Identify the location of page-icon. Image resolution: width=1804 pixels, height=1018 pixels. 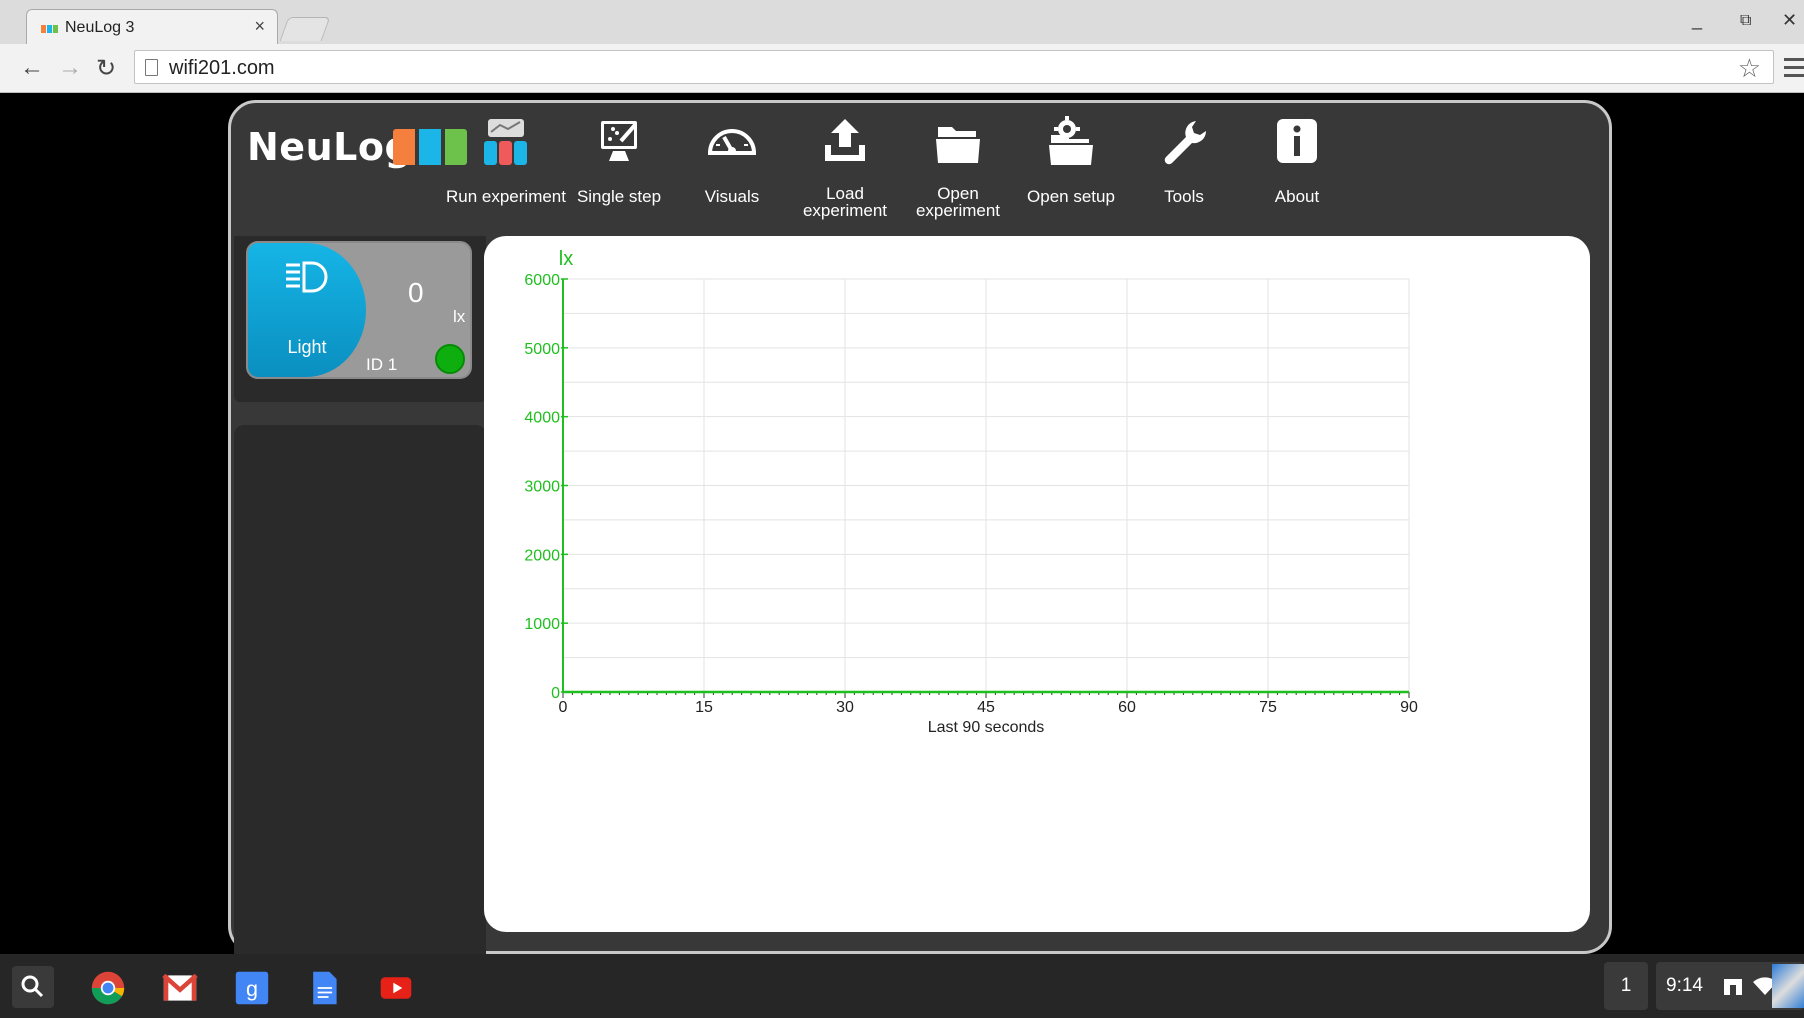
(151, 67).